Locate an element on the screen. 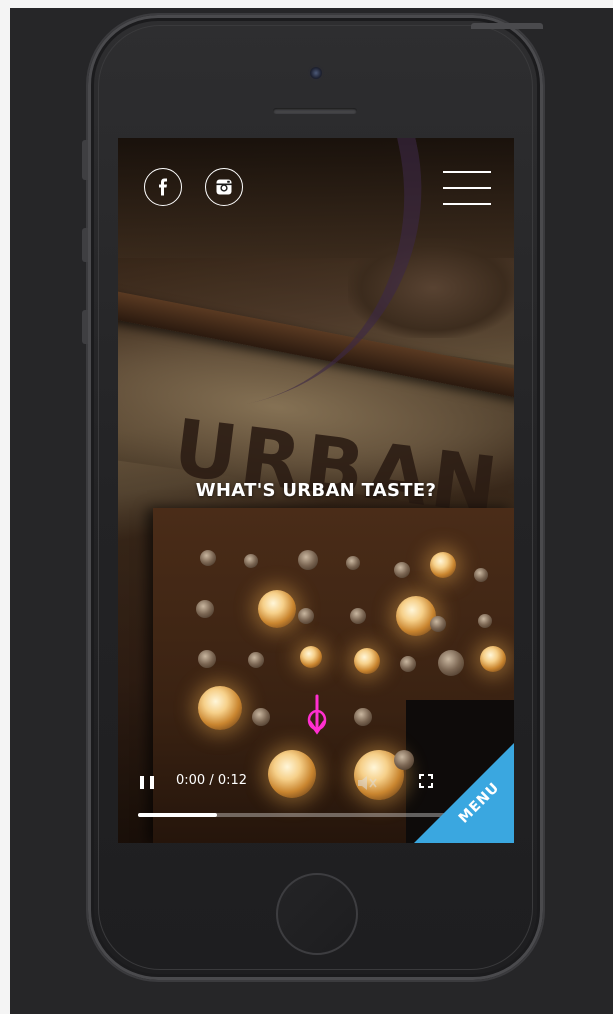  hero-headline: WHAT'S URBAN TASTE? is located at coordinates (316, 490).